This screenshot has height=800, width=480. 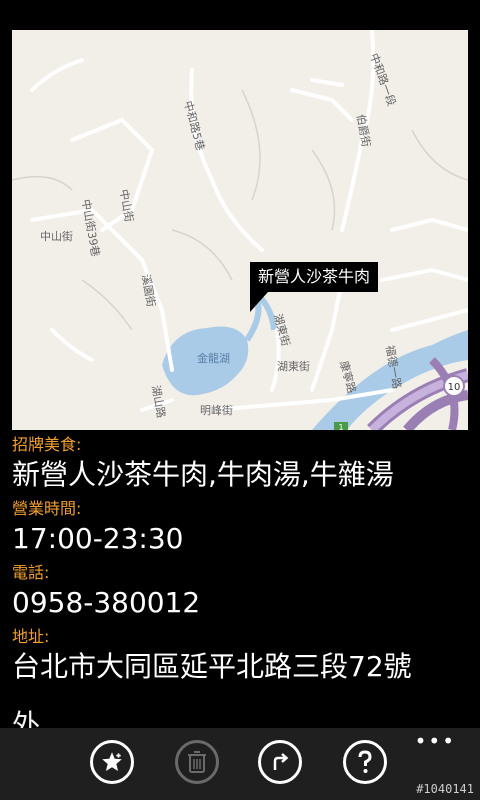 I want to click on hours-value: 17:00-23:30, so click(x=98, y=538).